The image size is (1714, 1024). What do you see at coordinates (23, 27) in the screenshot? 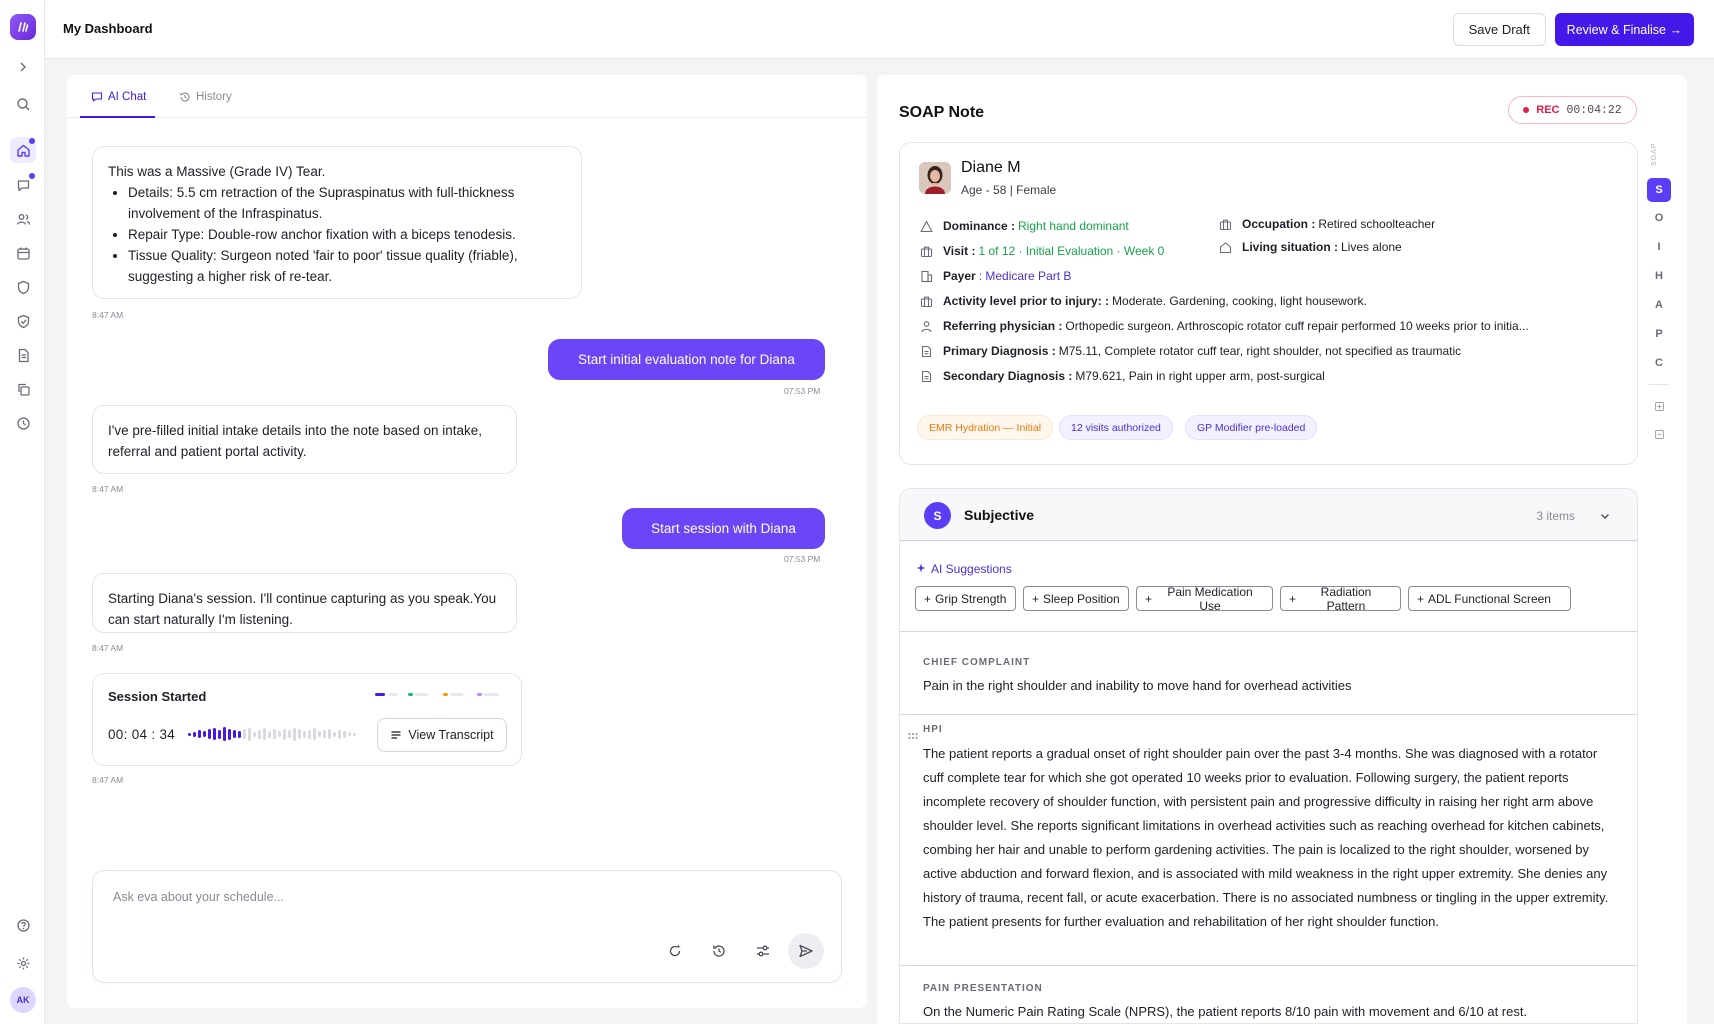
I see `app-logo` at bounding box center [23, 27].